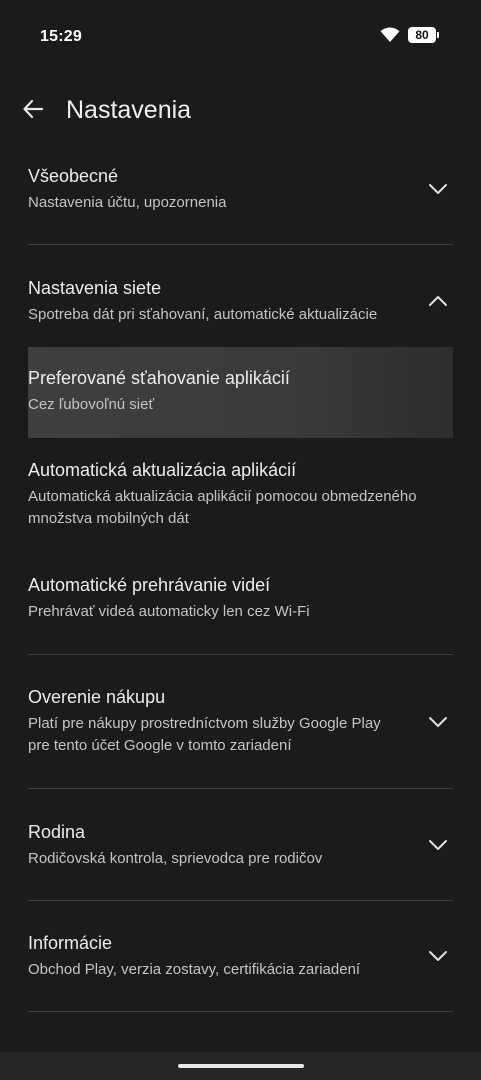 The image size is (481, 1080). I want to click on setting-title: Automatické prehrávanie videí, so click(149, 585).